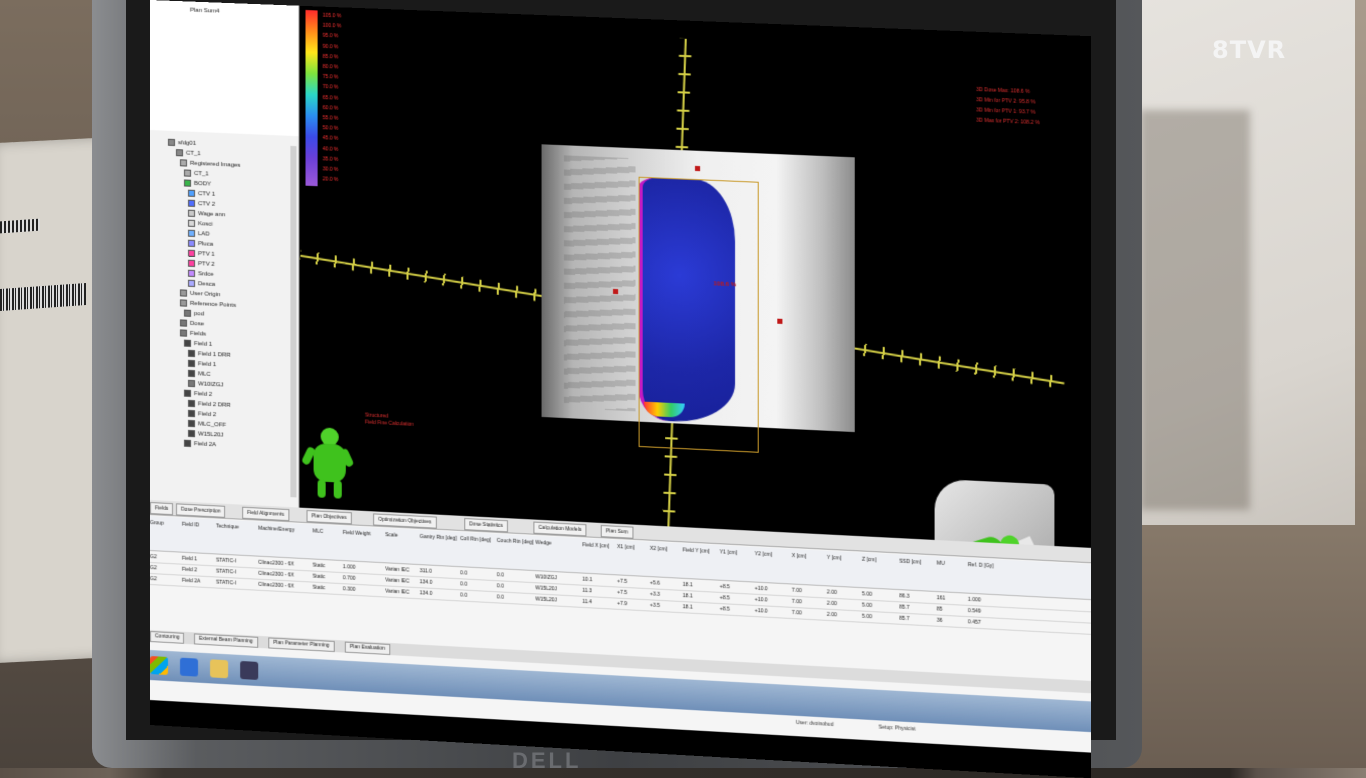  I want to click on column-header: Y1 [cm], so click(728, 552).